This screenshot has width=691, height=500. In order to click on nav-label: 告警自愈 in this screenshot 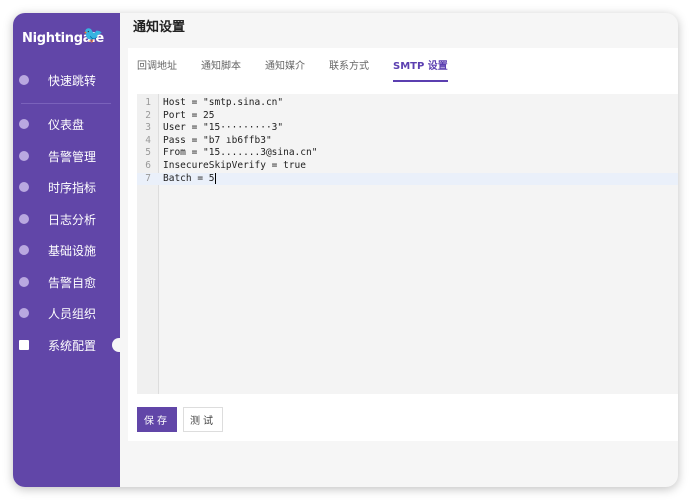, I will do `click(72, 282)`.